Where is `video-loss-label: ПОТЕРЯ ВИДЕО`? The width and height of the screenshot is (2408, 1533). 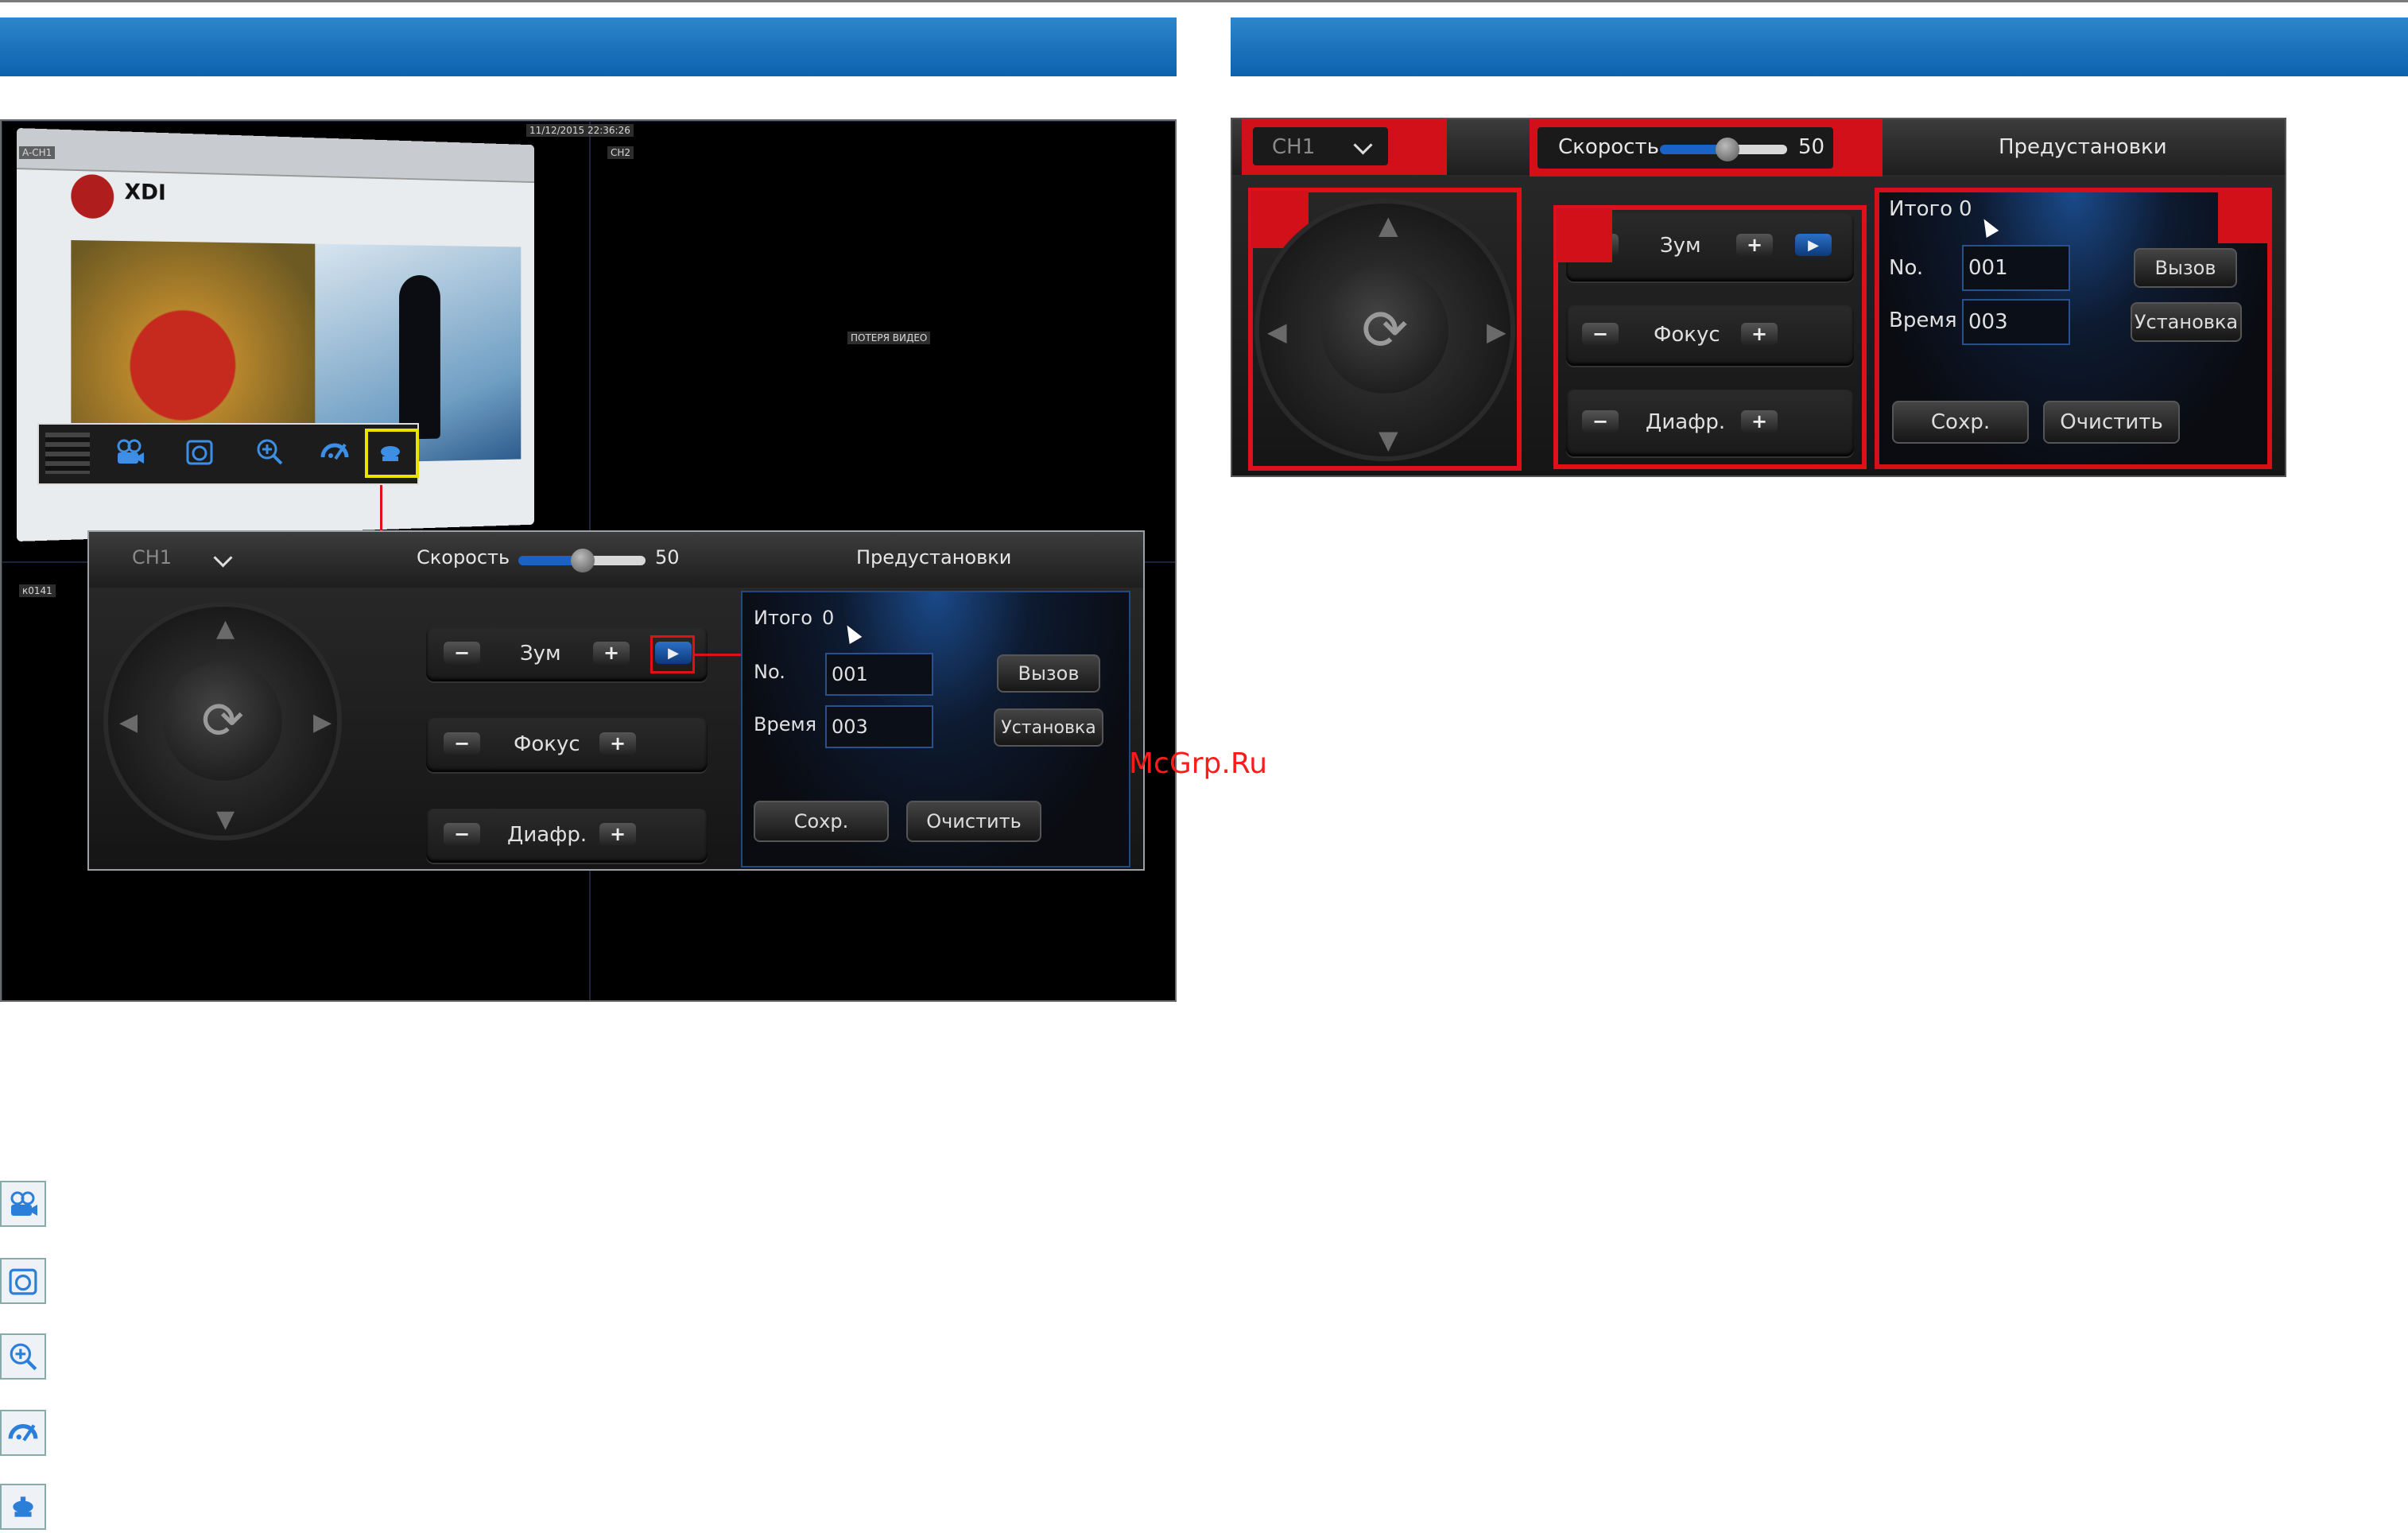
video-loss-label: ПОТЕРЯ ВИДЕО is located at coordinates (889, 338).